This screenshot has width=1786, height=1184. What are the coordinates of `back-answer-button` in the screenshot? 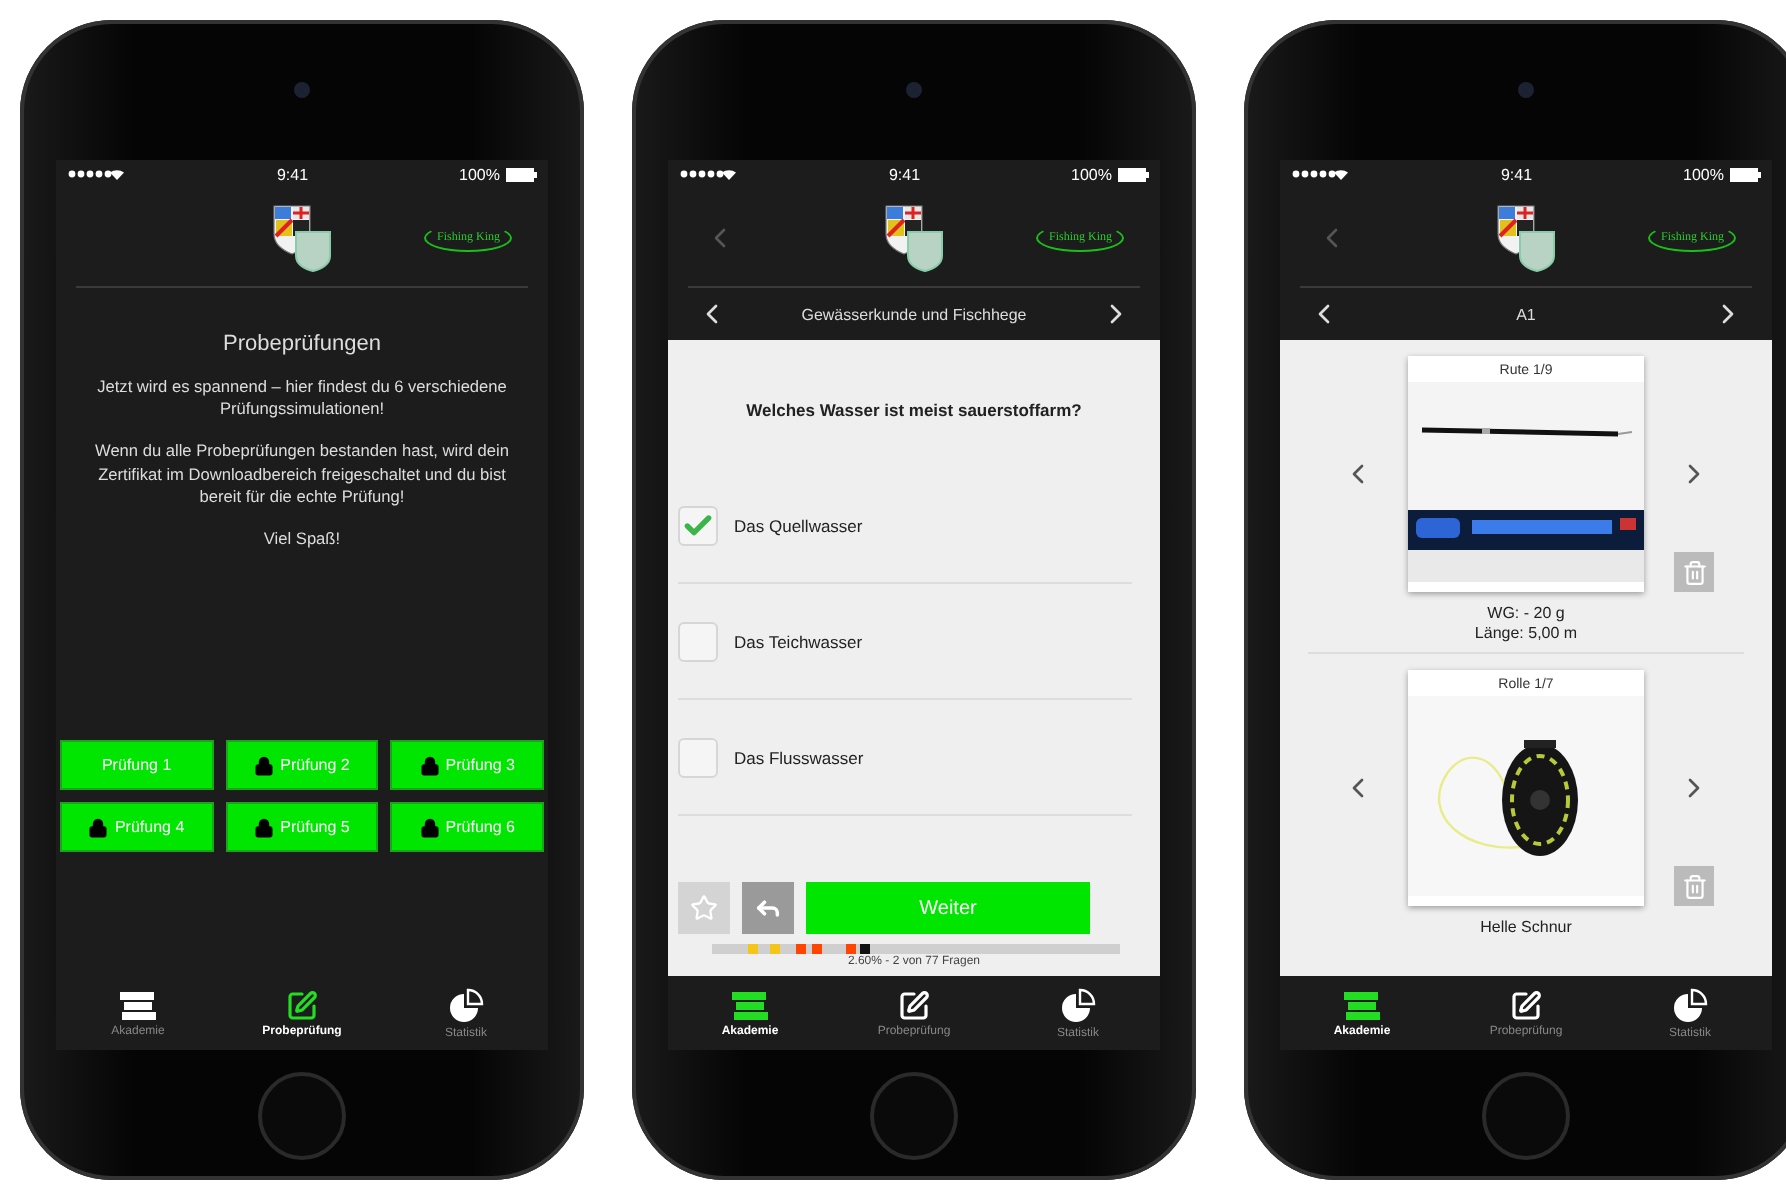 It's located at (768, 908).